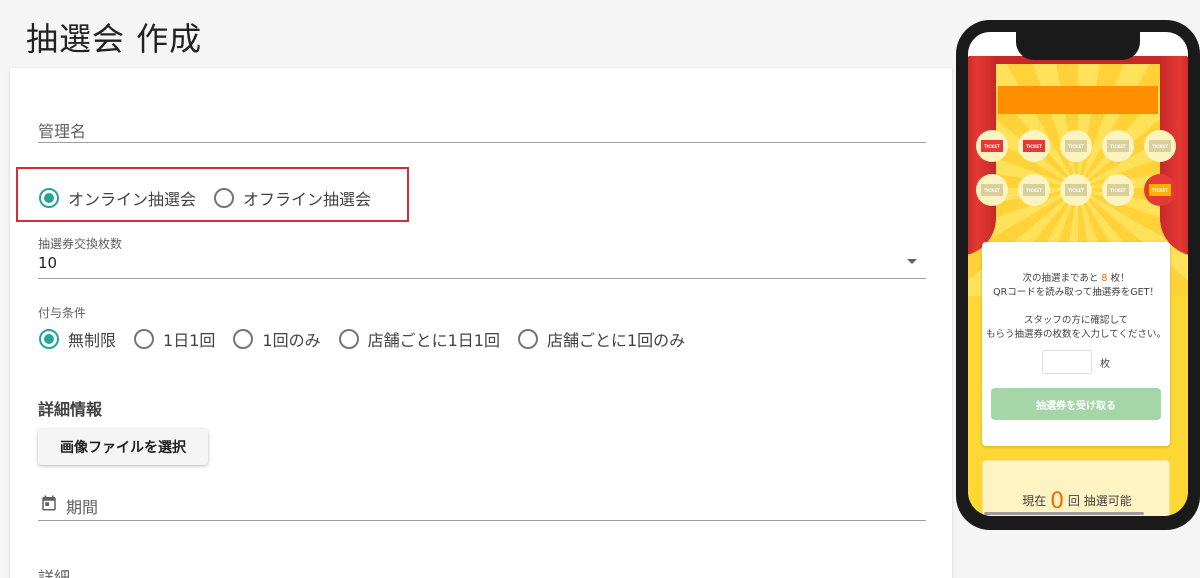 The image size is (1200, 578). I want to click on preview-scrollbar, so click(1064, 513).